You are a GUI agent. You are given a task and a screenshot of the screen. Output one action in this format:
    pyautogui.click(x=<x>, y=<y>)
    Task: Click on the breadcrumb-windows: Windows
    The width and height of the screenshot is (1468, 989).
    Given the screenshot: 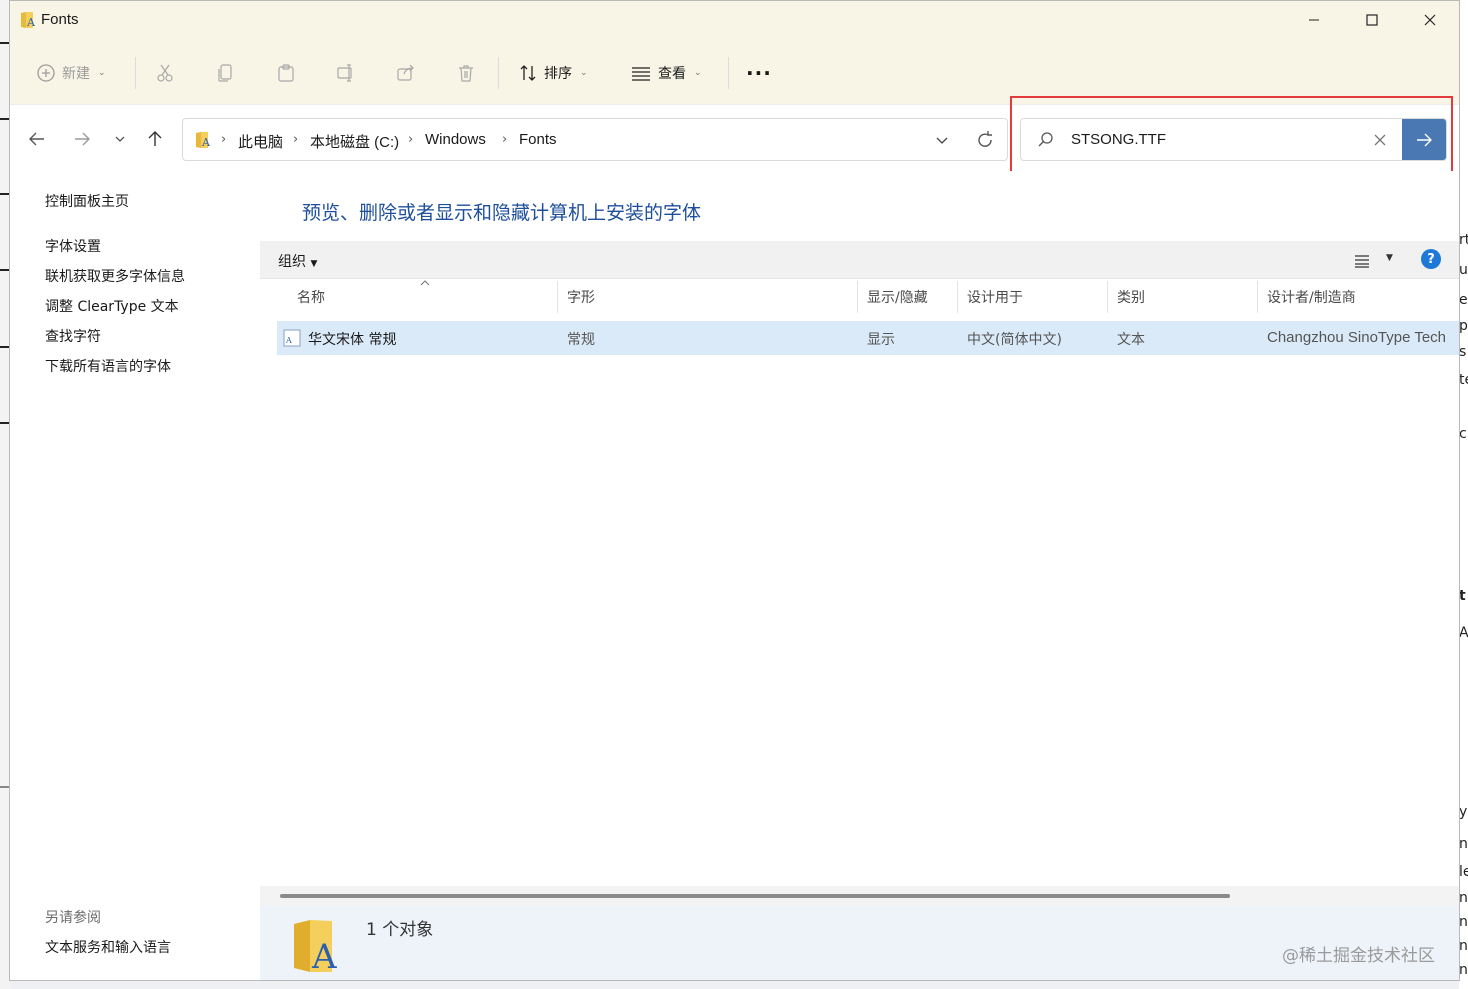 What is the action you would take?
    pyautogui.click(x=455, y=139)
    